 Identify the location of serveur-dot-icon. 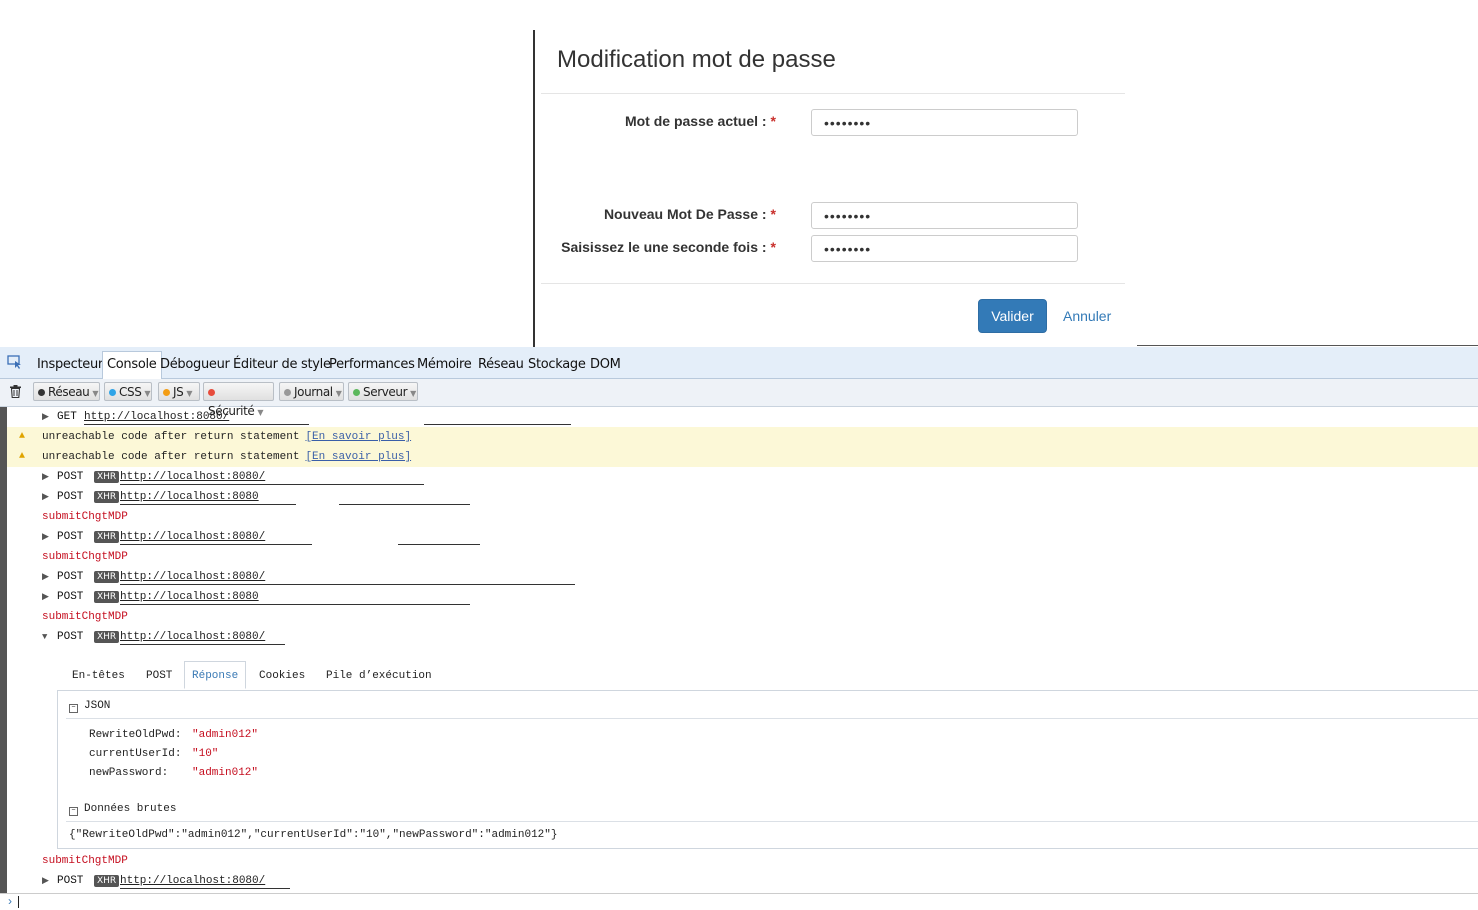
(356, 392).